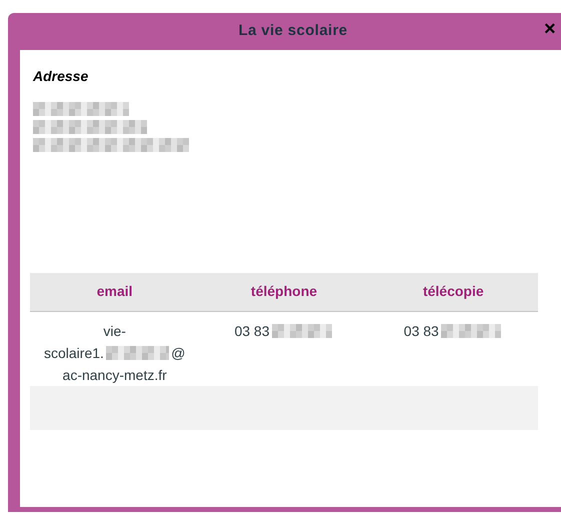  Describe the element at coordinates (550, 29) in the screenshot. I see `close-button: ×` at that location.